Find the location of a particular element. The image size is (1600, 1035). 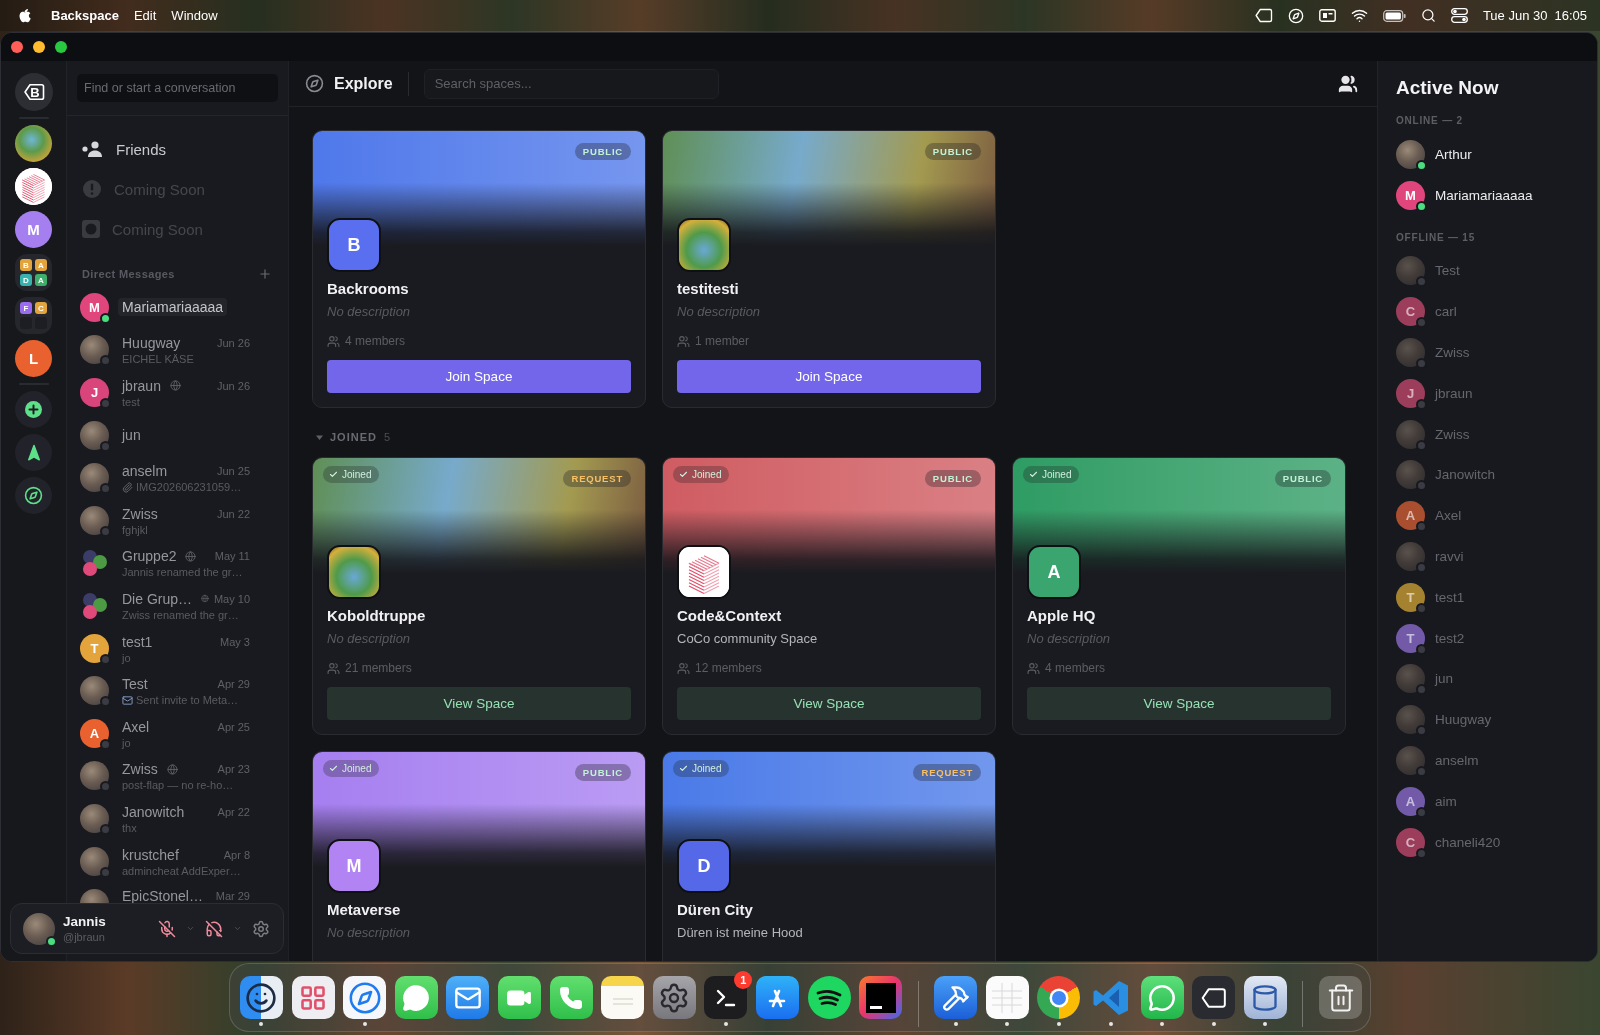

group-avatar-icon is located at coordinates (94, 563).